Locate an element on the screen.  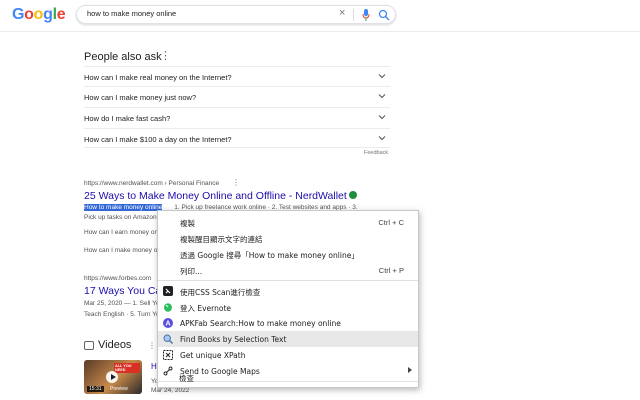
result-snippet: Mar 25, 2020 — 1. Sell Yo is located at coordinates (122, 303).